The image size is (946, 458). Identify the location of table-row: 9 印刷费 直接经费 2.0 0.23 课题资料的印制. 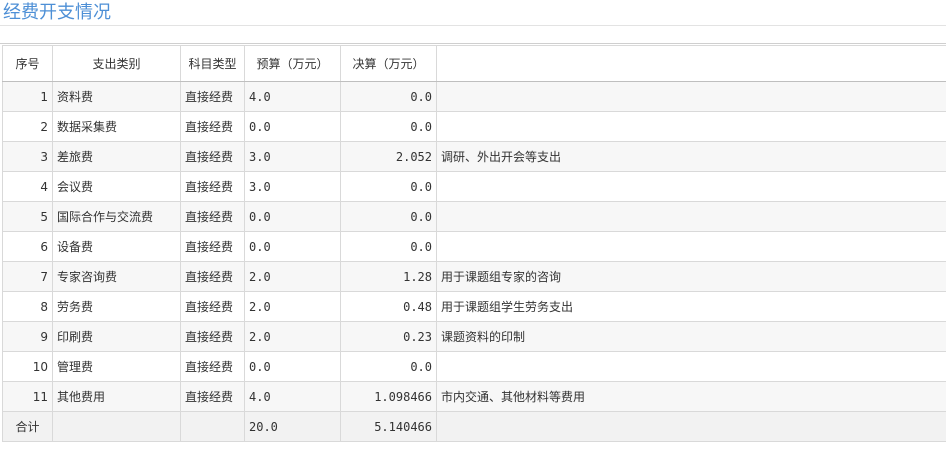
(474, 336).